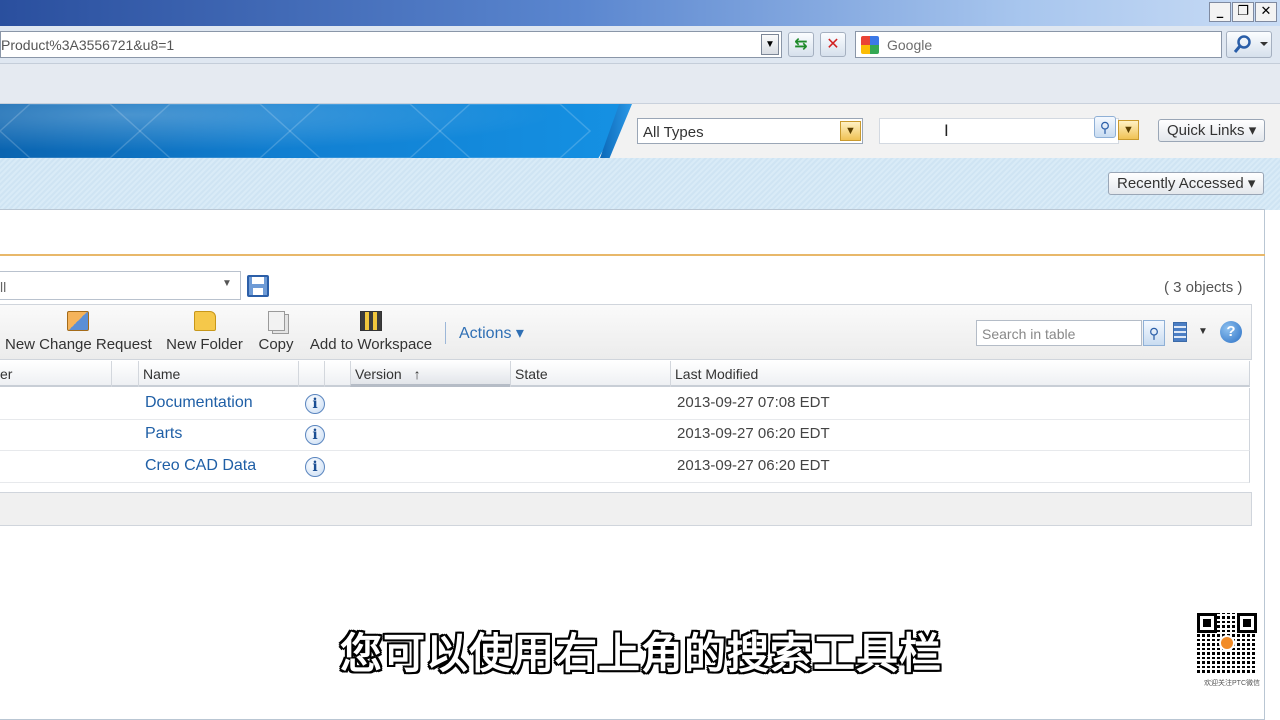 This screenshot has height=720, width=1280. I want to click on sort-ascending-icon: ↑, so click(417, 374).